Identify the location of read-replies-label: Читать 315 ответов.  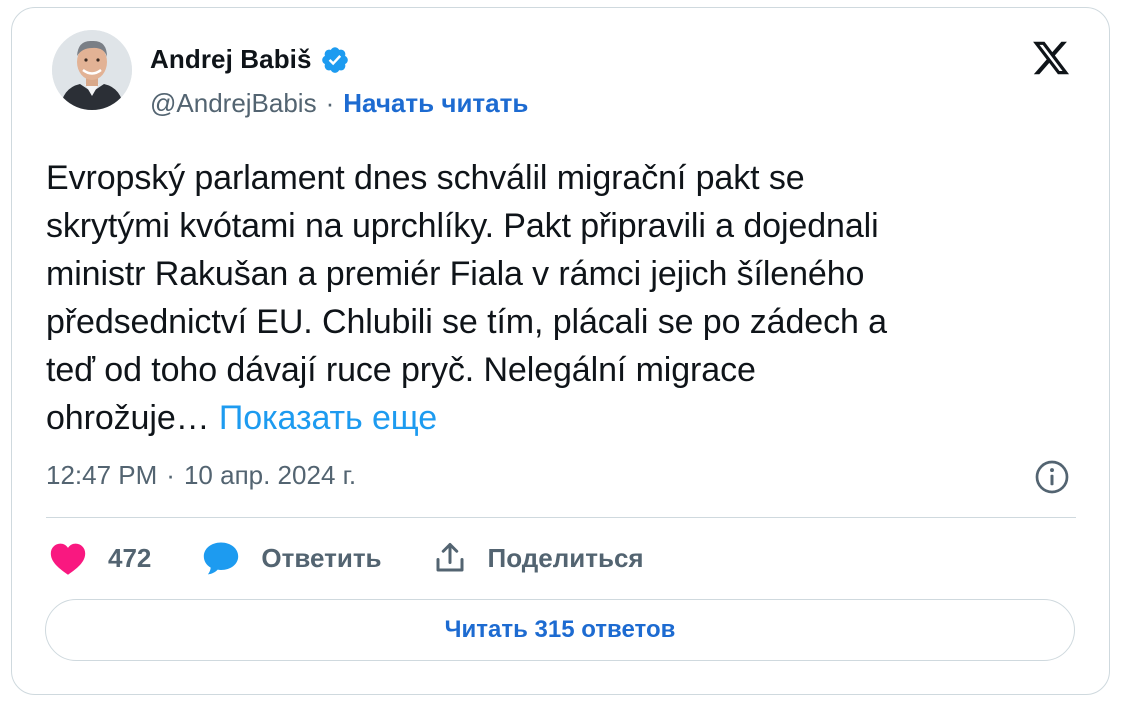
(560, 629).